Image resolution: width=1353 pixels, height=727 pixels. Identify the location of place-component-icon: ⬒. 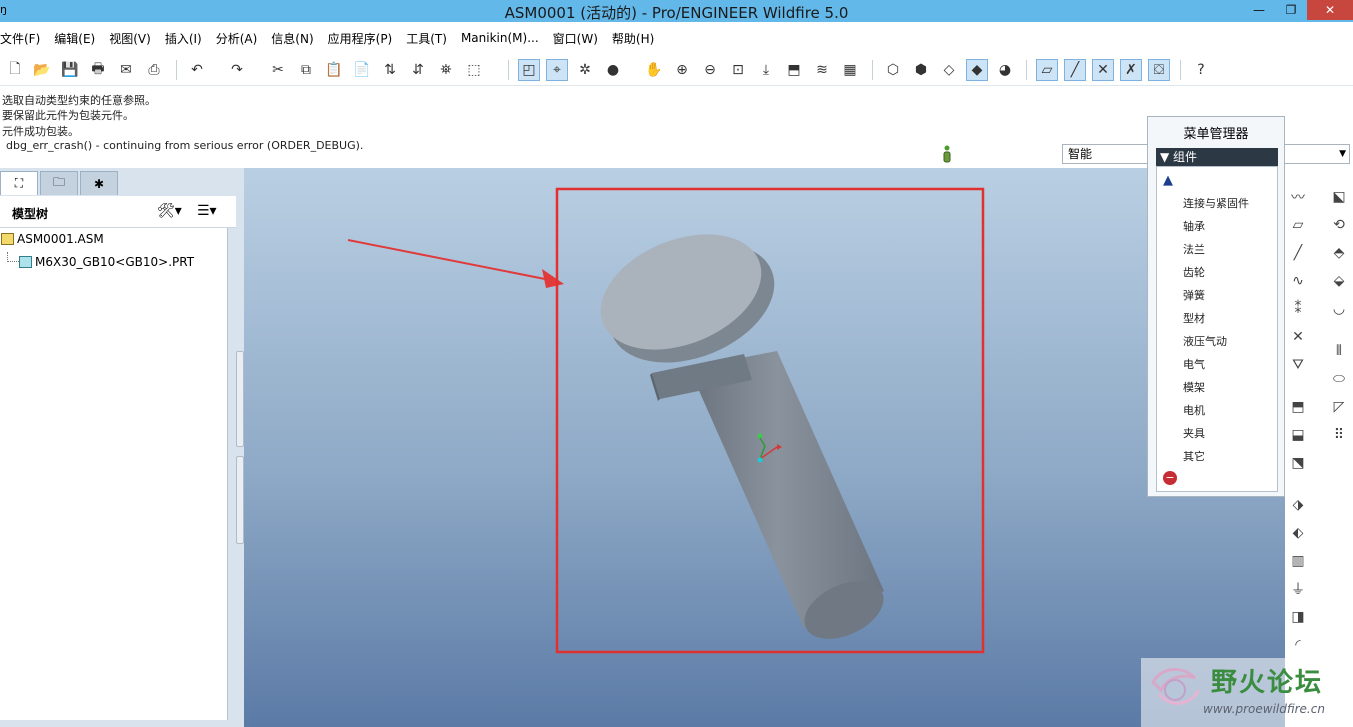
(1298, 407).